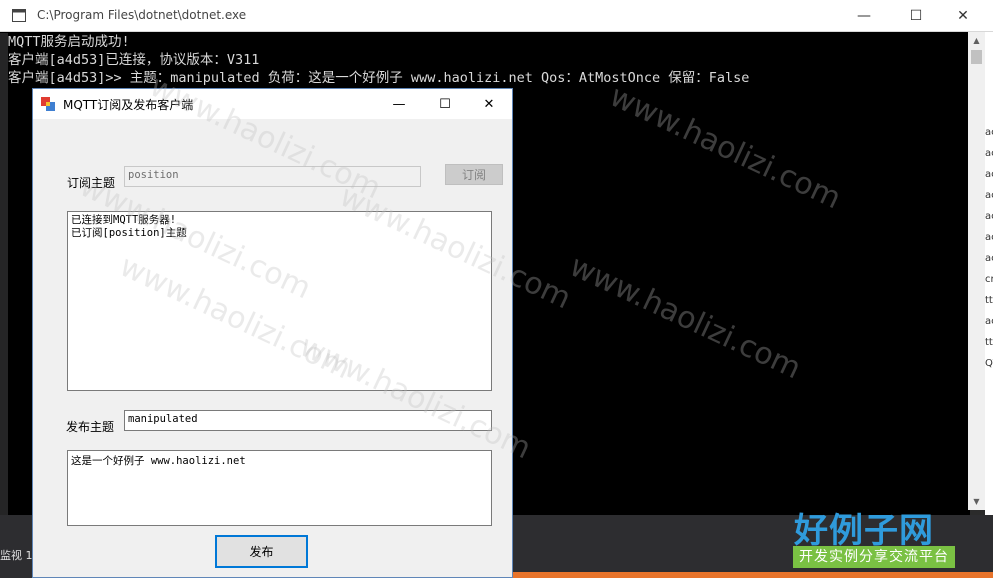 The width and height of the screenshot is (993, 578). I want to click on background-status-bar, so click(753, 575).